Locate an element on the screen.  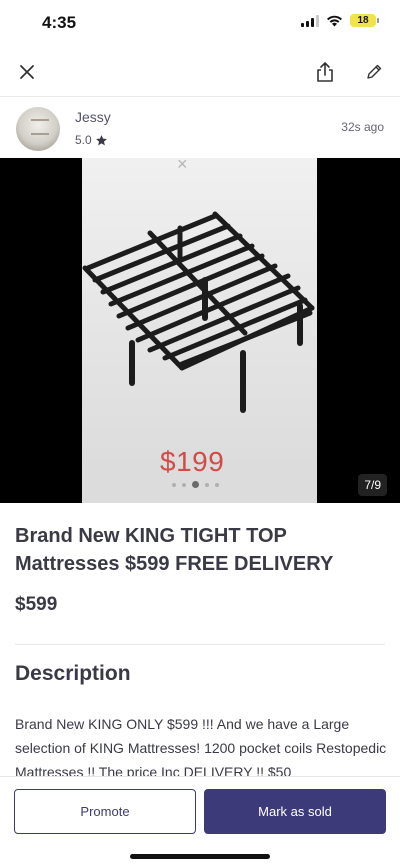
close-button is located at coordinates (27, 72).